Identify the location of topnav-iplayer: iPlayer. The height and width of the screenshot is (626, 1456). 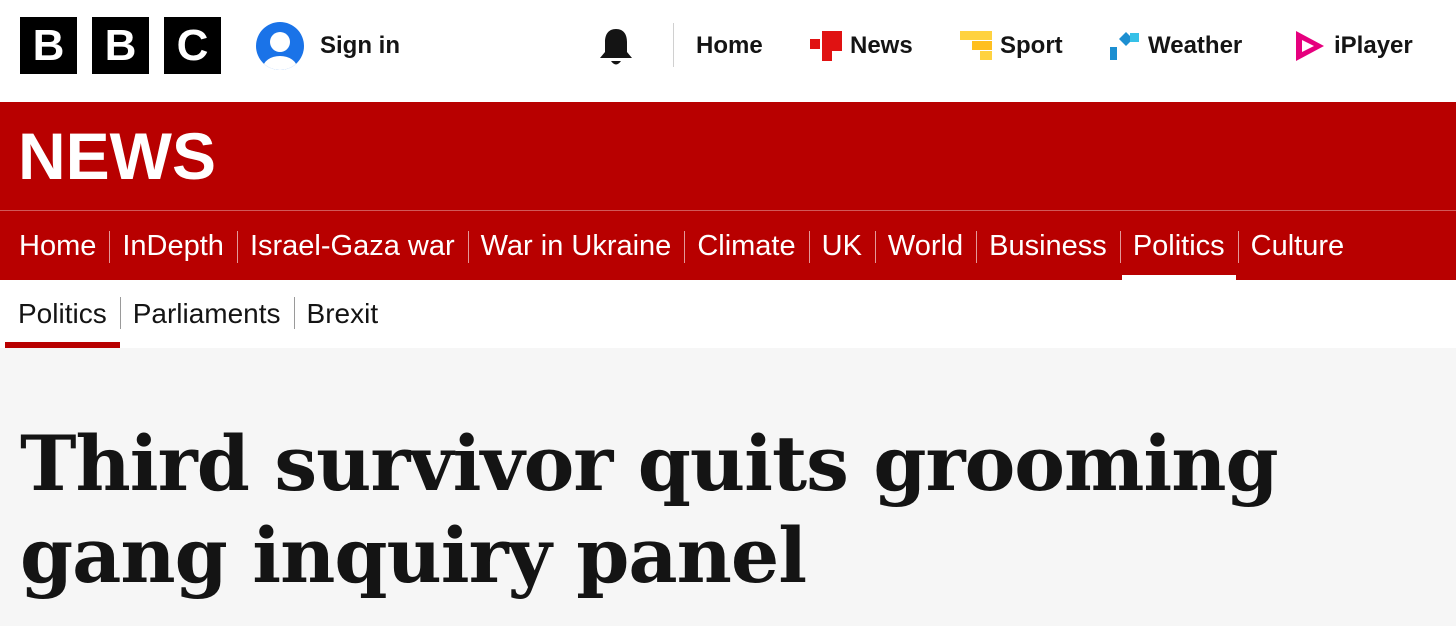
(1353, 46).